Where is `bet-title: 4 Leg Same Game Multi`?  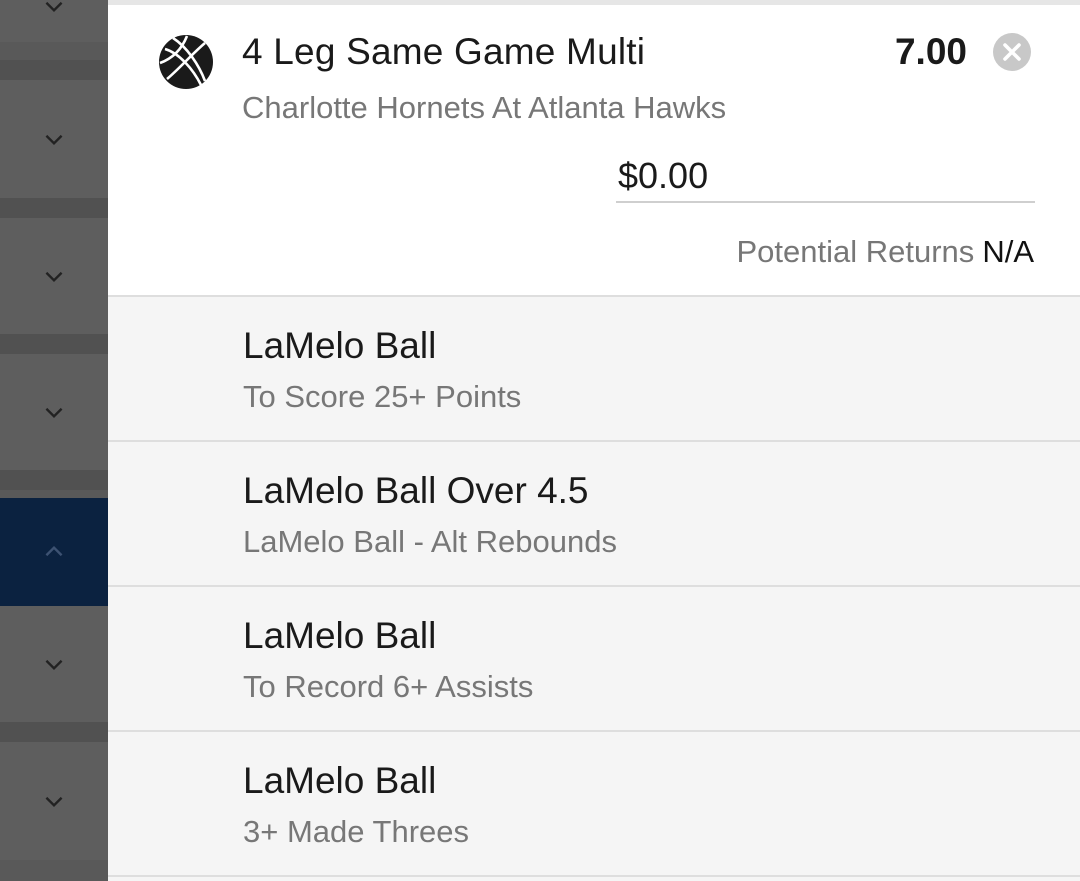
bet-title: 4 Leg Same Game Multi is located at coordinates (444, 51).